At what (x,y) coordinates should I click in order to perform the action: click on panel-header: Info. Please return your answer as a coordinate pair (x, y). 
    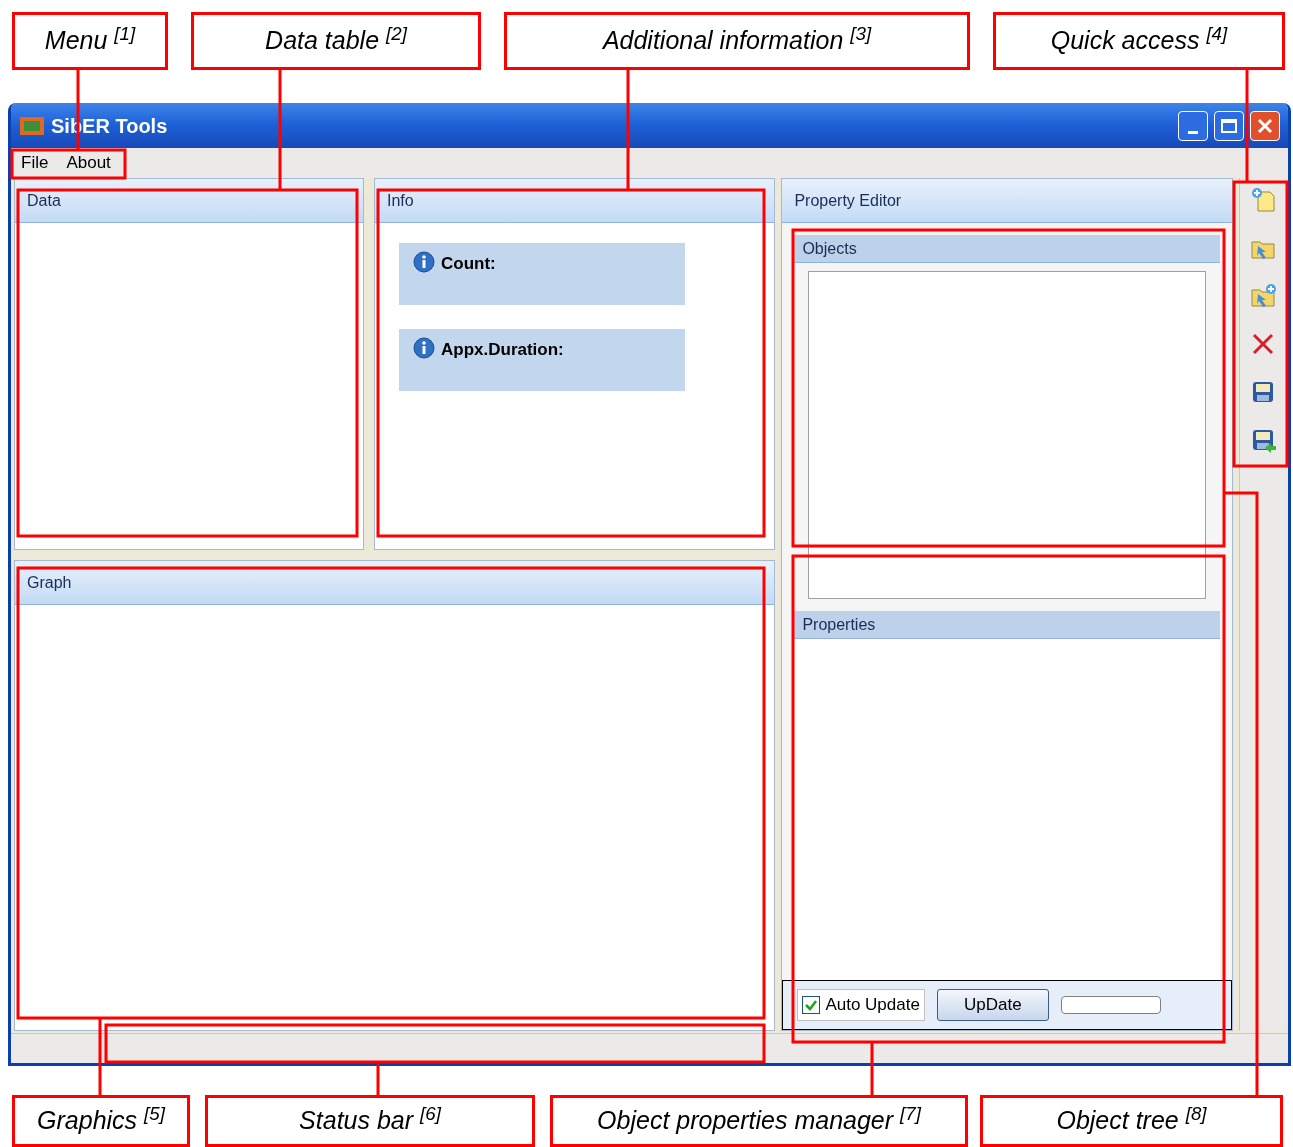
    Looking at the image, I should click on (575, 201).